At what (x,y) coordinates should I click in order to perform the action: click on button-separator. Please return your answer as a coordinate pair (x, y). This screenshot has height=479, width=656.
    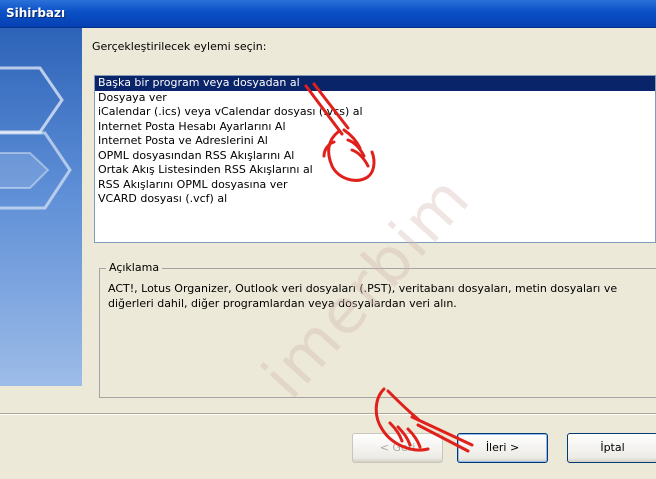
    Looking at the image, I should click on (328, 414).